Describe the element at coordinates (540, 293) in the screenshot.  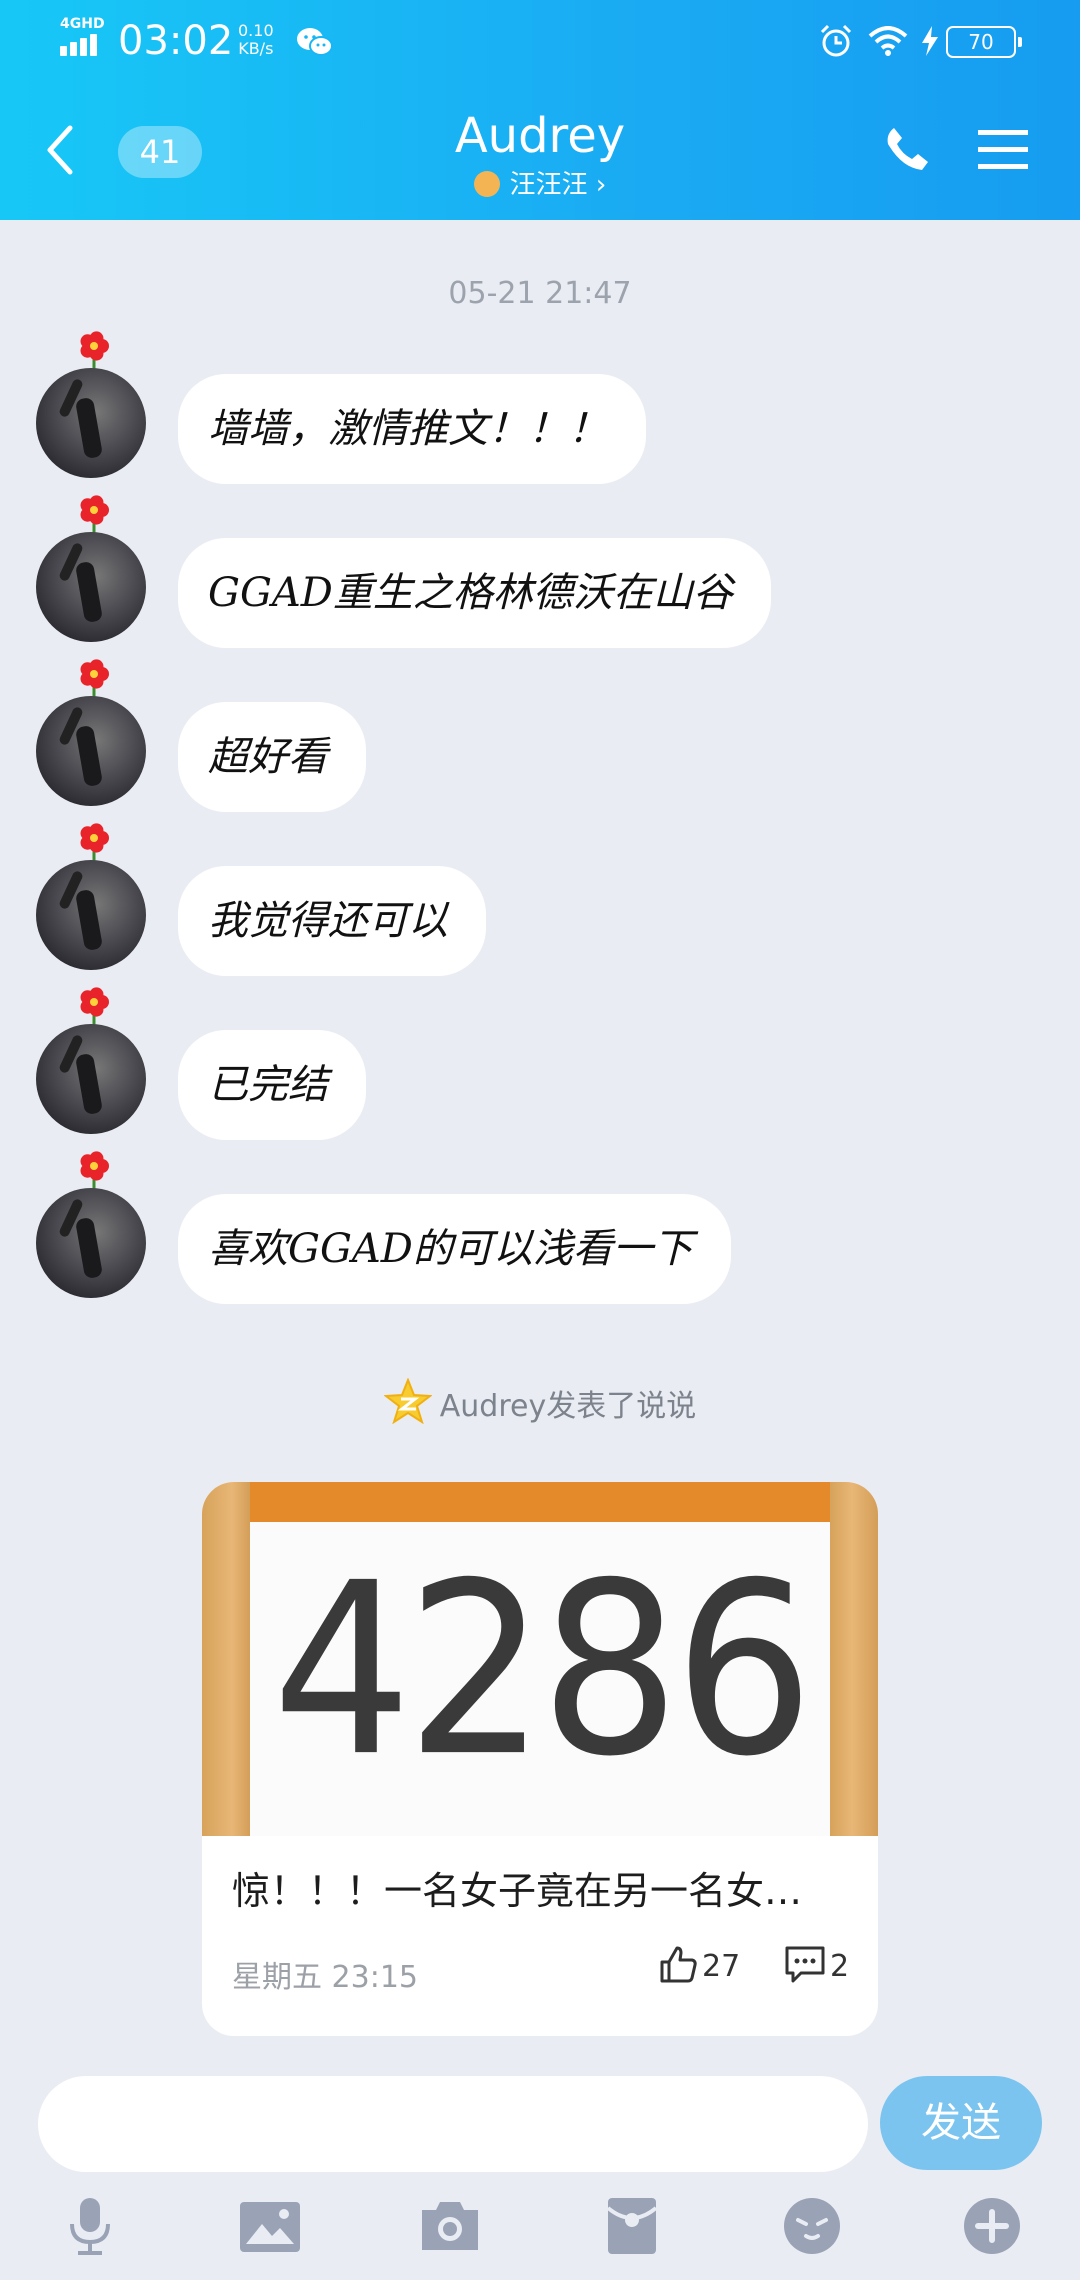
I see `message-timestamp: 05-21 21:47` at that location.